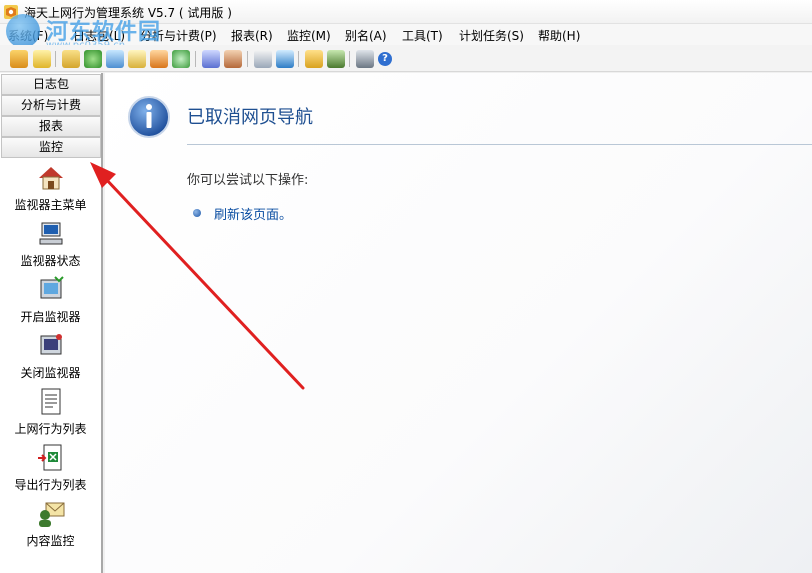 The width and height of the screenshot is (812, 573). Describe the element at coordinates (51, 344) in the screenshot. I see `monitor-off-icon` at that location.